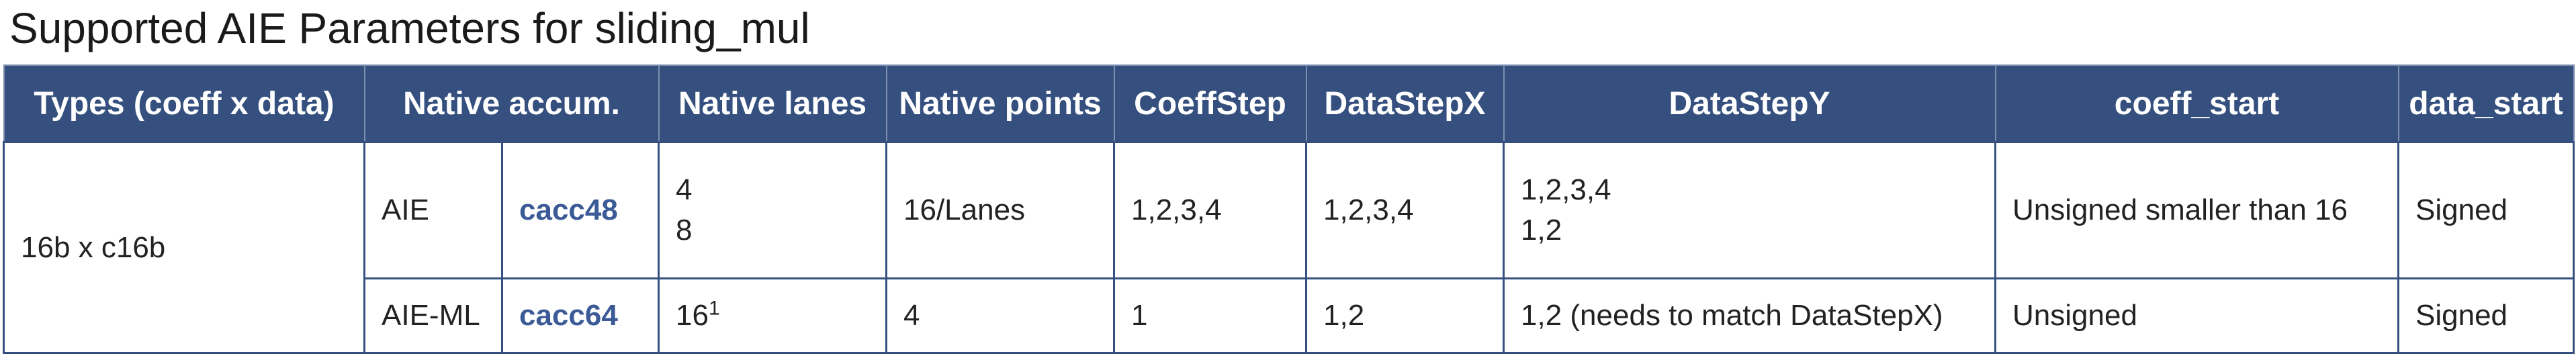  Describe the element at coordinates (1000, 104) in the screenshot. I see `header-native-points: Native points` at that location.